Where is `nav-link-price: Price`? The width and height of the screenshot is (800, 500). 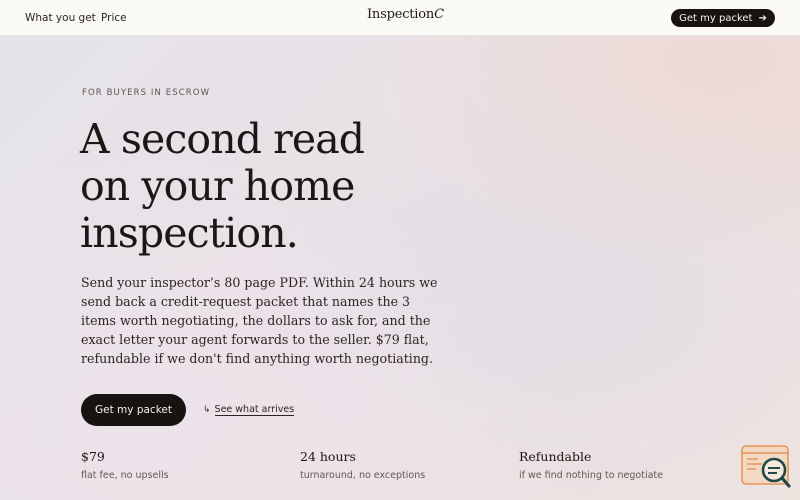
nav-link-price: Price is located at coordinates (114, 18).